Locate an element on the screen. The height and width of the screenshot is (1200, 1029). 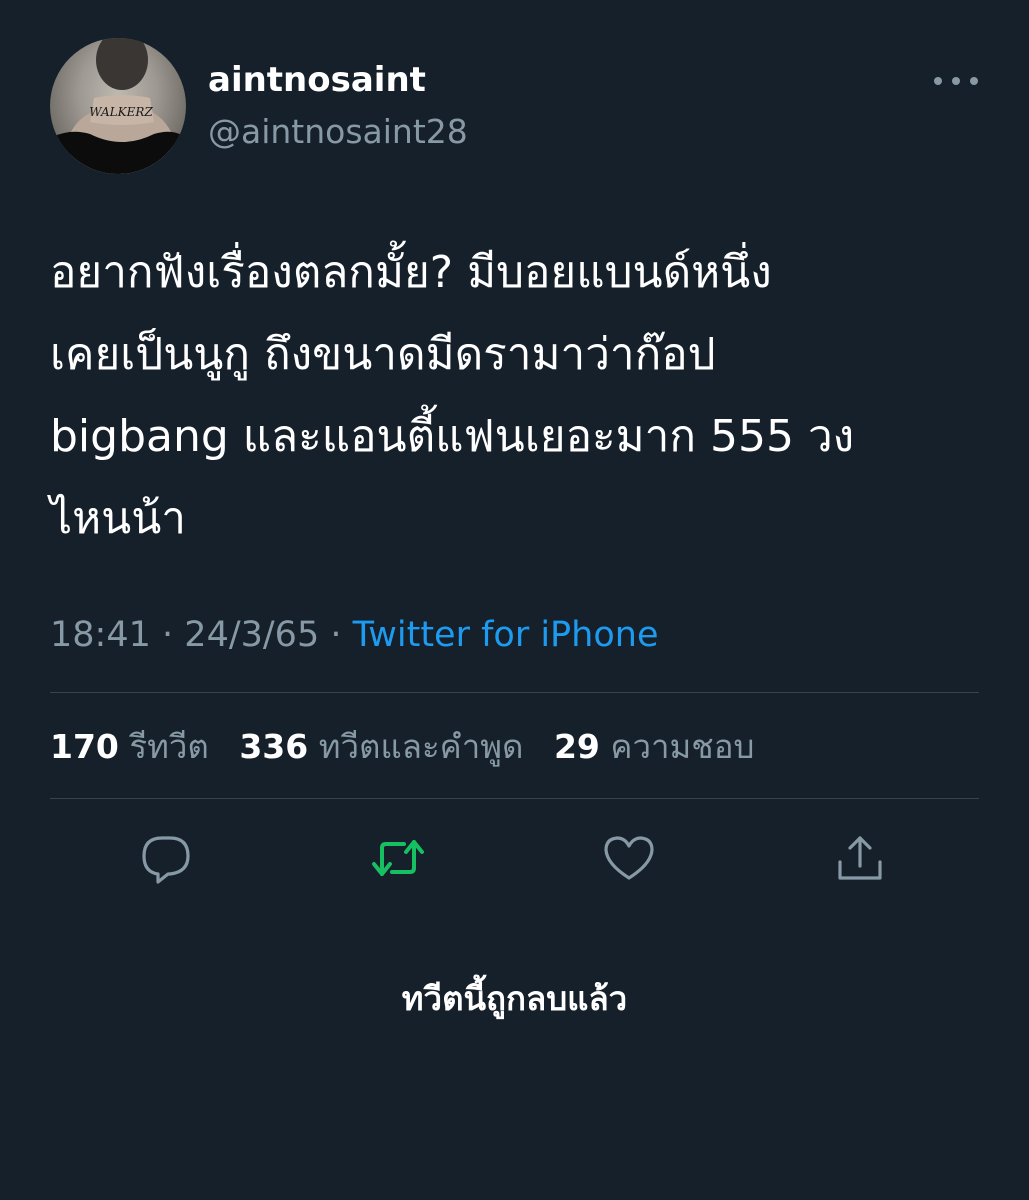
quotes-label: ทวีตและคำพูด is located at coordinates (421, 746).